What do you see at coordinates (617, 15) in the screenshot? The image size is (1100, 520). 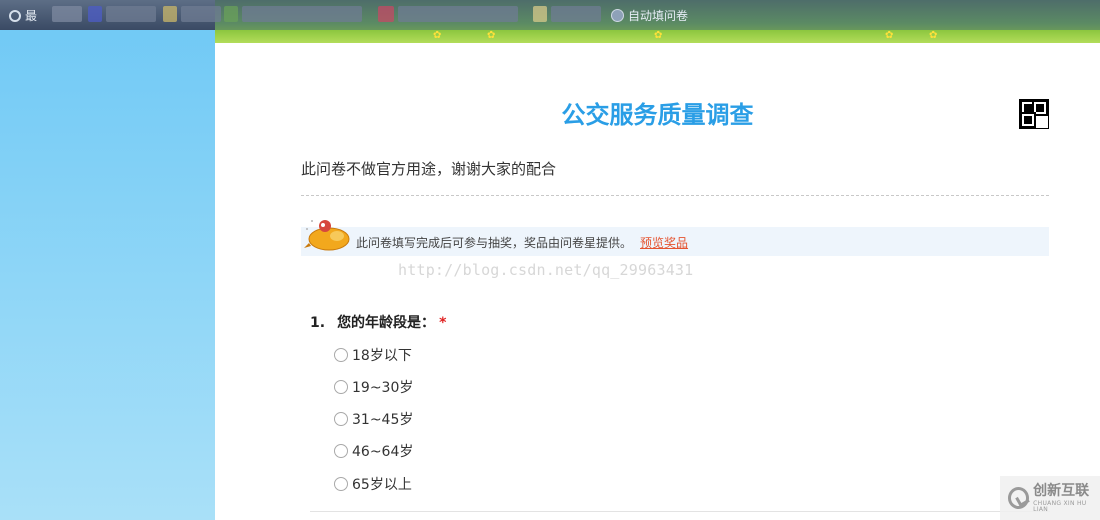 I see `globe-icon` at bounding box center [617, 15].